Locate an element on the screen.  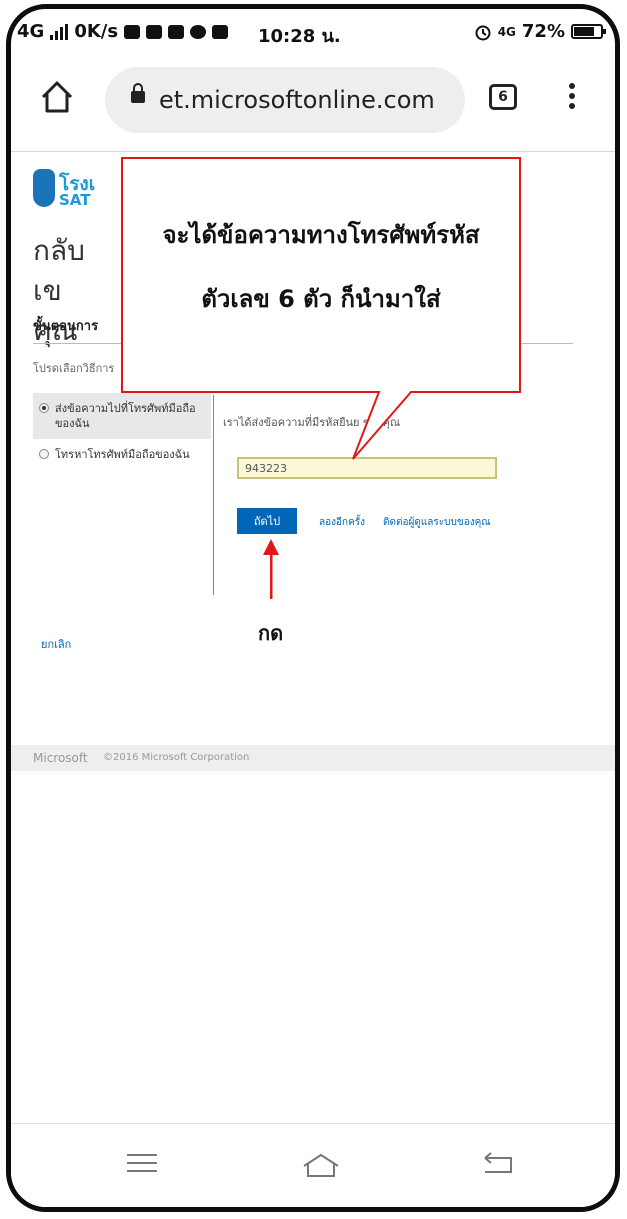
status-left: 4G 0K/s is located at coordinates (123, 31).